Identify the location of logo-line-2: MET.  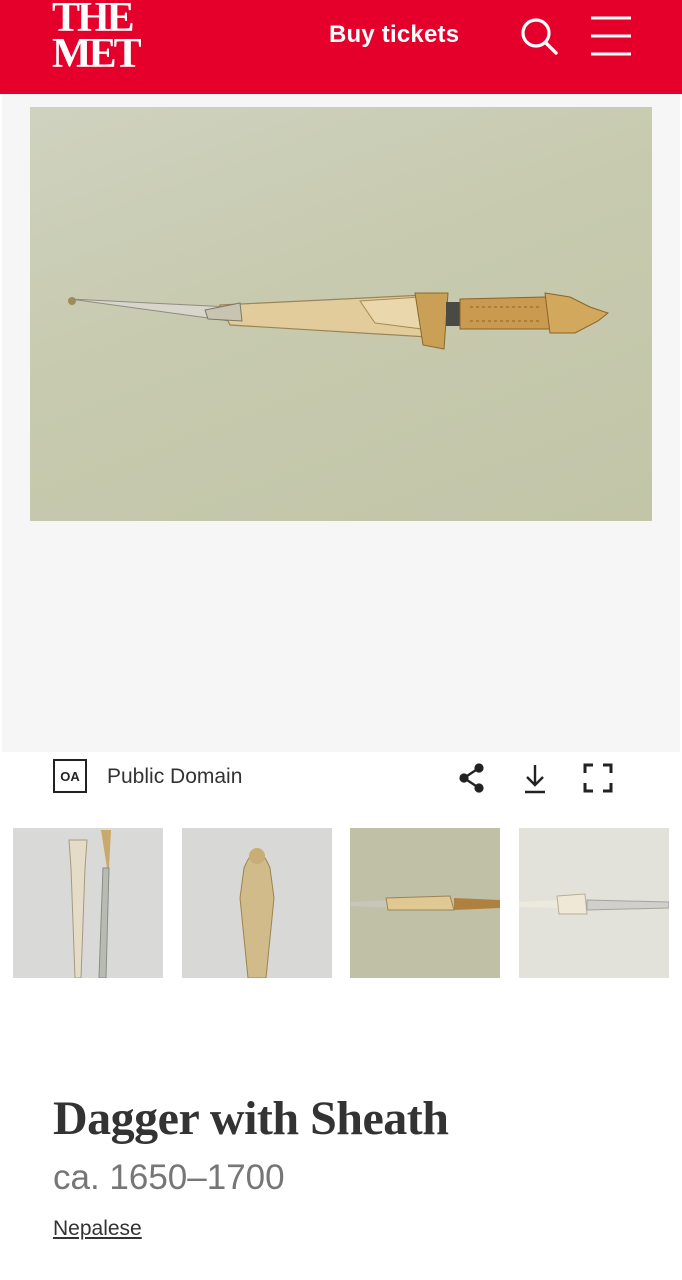
(97, 54).